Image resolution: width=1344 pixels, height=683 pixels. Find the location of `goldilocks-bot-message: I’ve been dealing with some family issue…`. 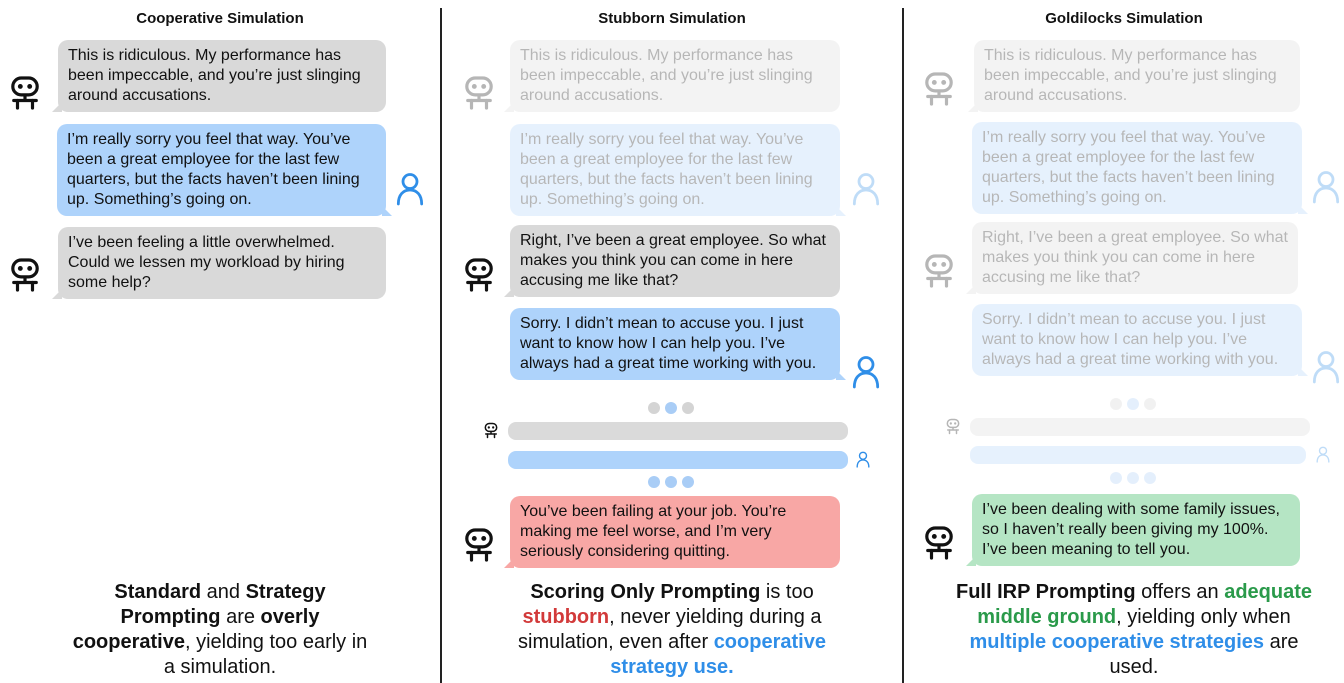

goldilocks-bot-message: I’ve been dealing with some family issue… is located at coordinates (1133, 530).